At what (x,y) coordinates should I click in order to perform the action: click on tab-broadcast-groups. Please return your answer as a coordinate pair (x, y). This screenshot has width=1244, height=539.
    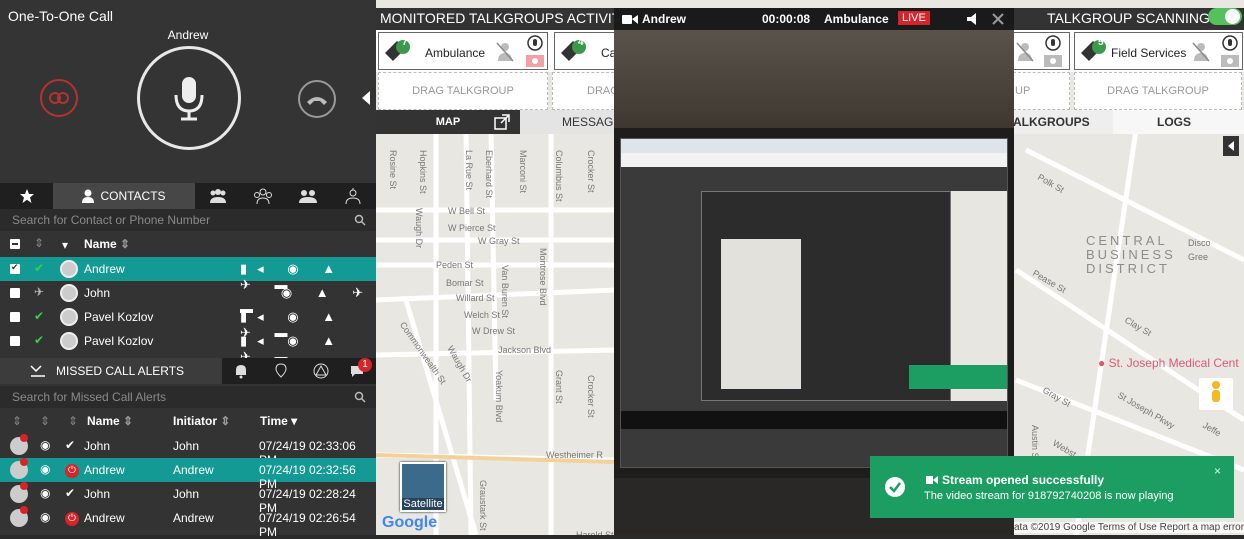
    Looking at the image, I should click on (353, 196).